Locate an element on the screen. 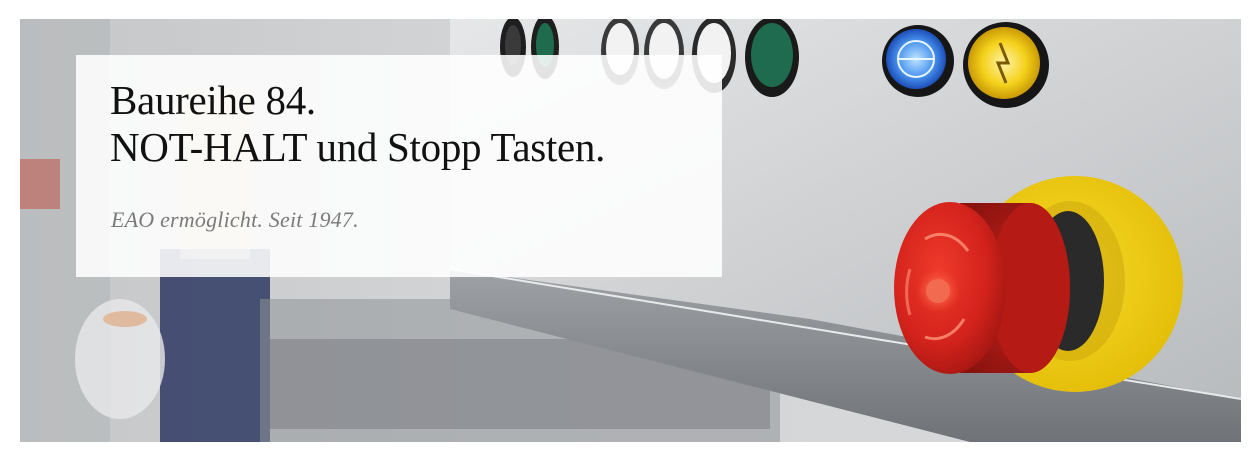  emergency-stop-button is located at coordinates (1038, 284).